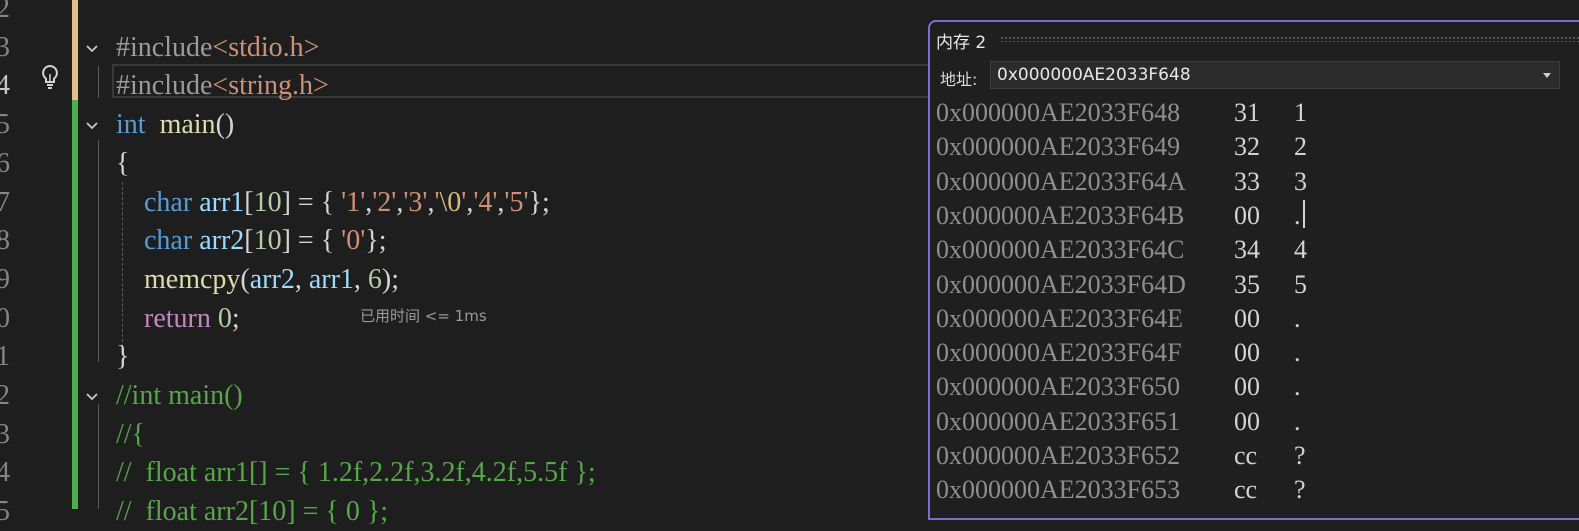  I want to click on memory-address: 0x000000AE2033F648, so click(1058, 112).